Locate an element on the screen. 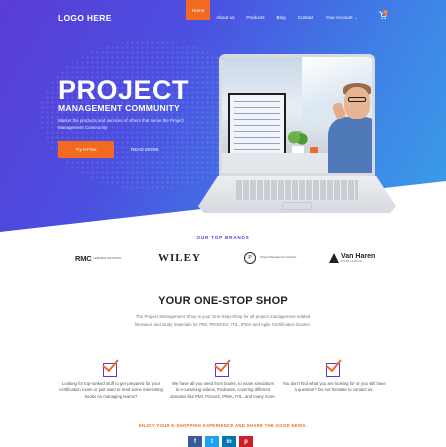 This screenshot has height=447, width=446. nav-item-about-us: About us is located at coordinates (225, 17).